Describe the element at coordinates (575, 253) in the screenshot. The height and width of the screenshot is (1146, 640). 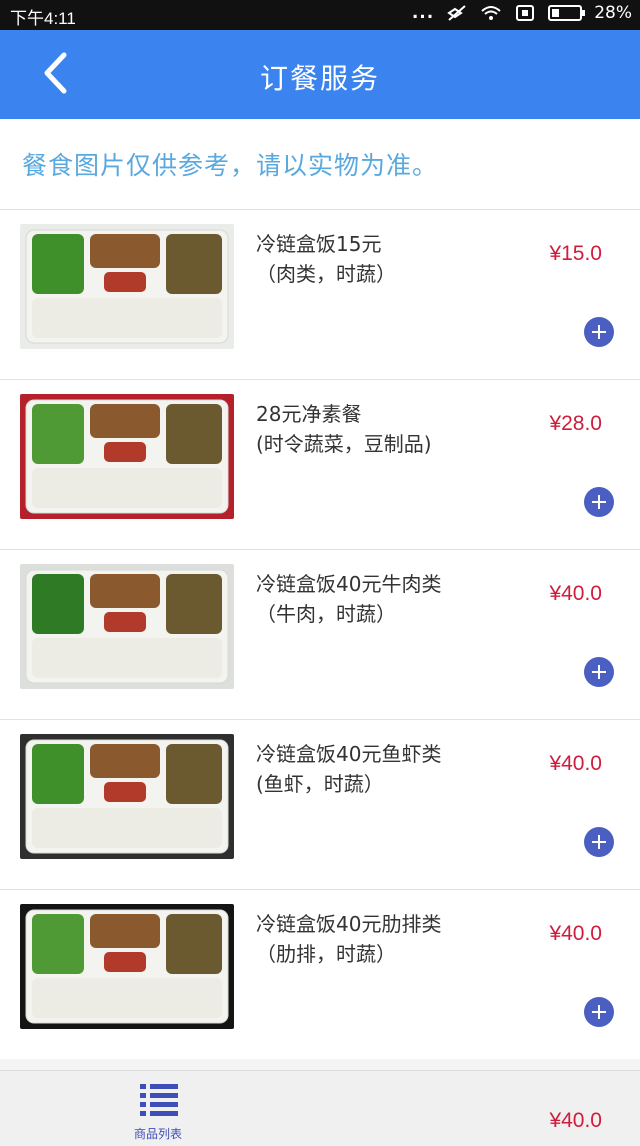
I see `meal-price: ¥15.0` at that location.